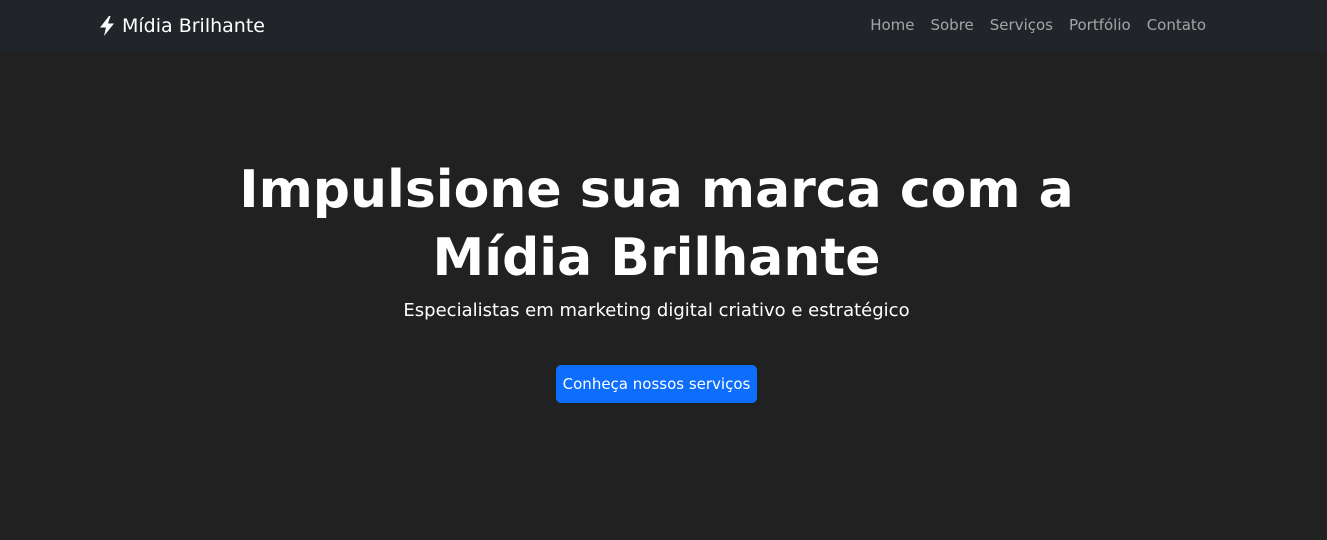 This screenshot has height=540, width=1327. I want to click on nav-link-contato: Contato, so click(1176, 25).